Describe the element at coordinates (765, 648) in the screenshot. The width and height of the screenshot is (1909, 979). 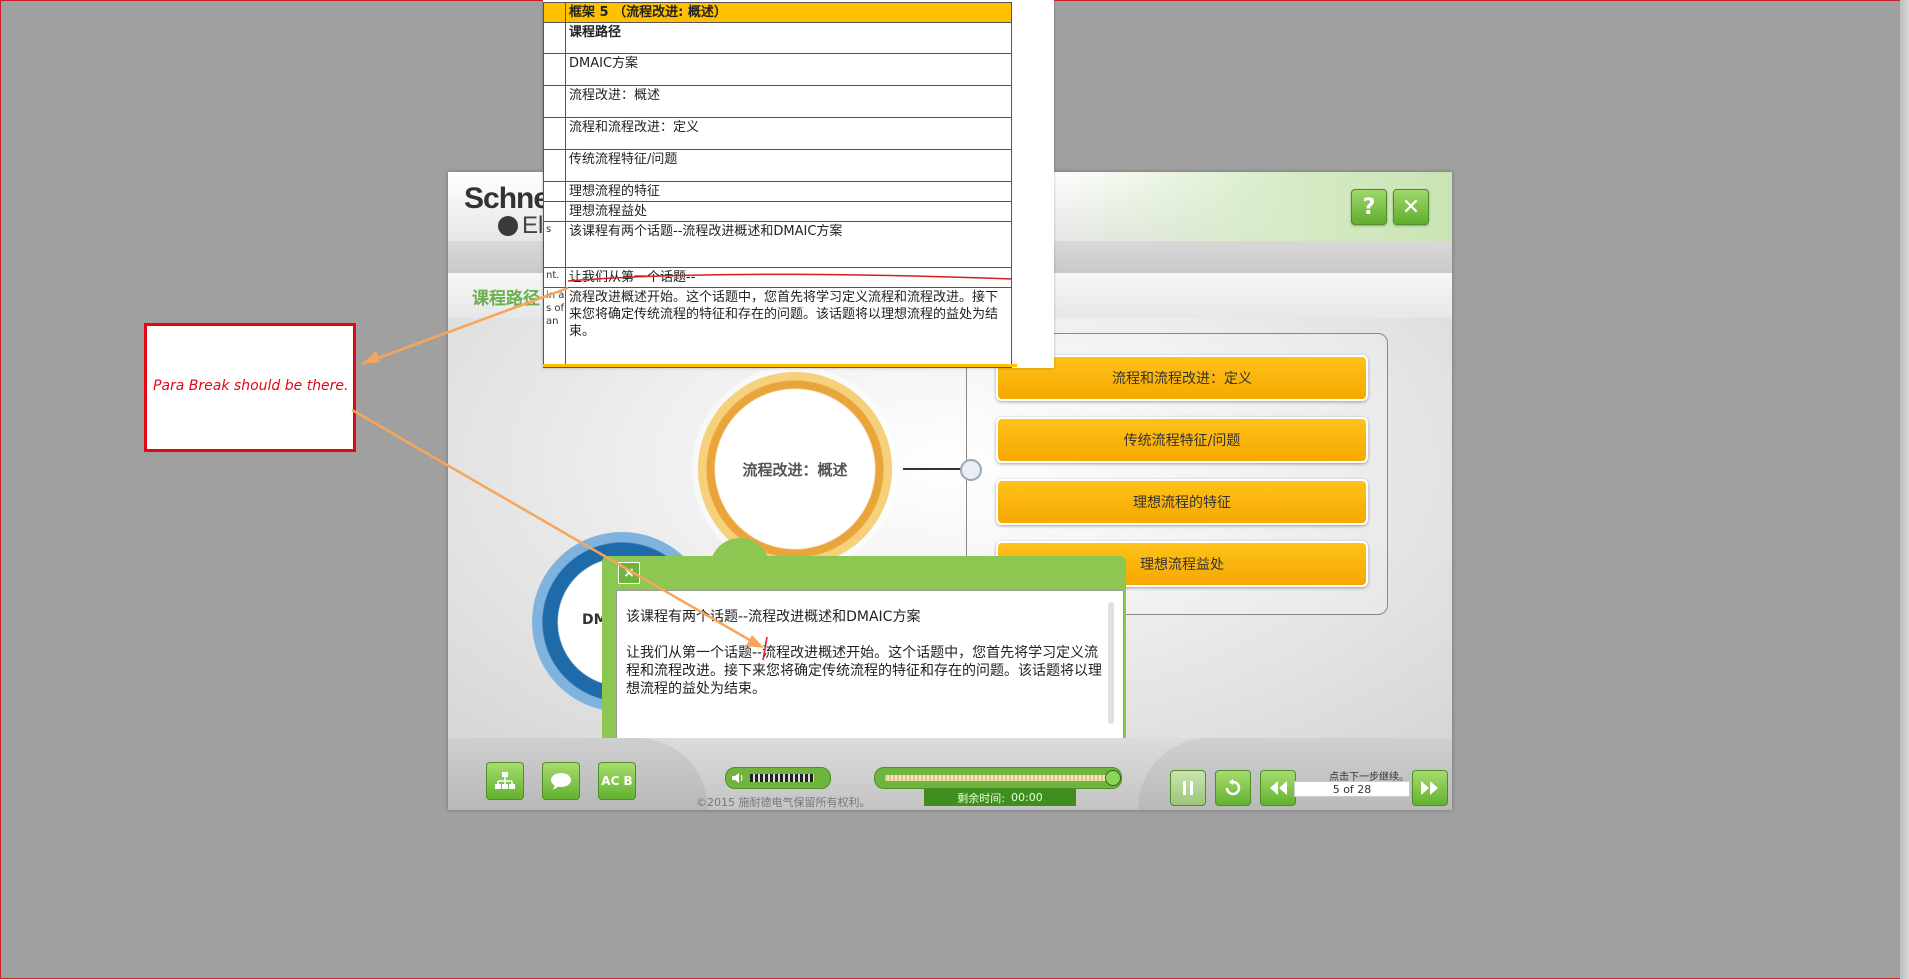
I see `insertion-mark` at that location.